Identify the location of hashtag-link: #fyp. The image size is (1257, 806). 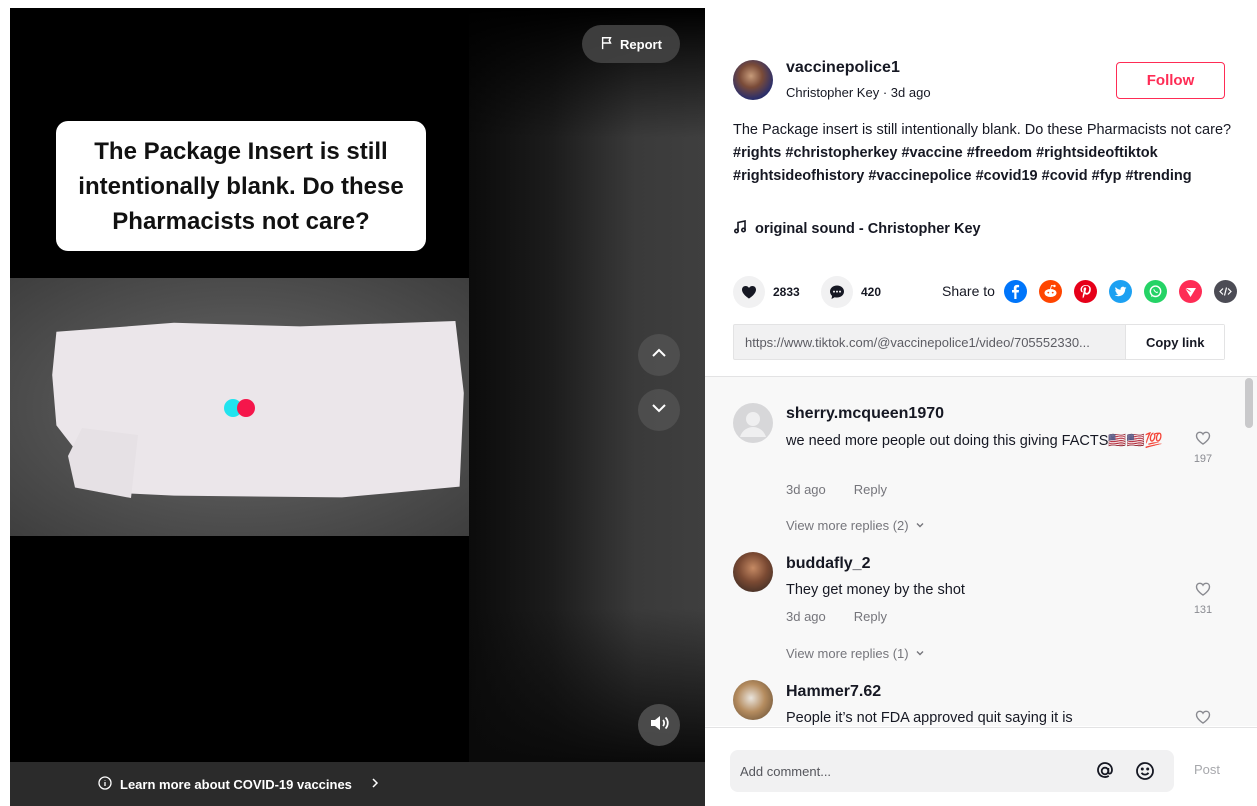
(1107, 176).